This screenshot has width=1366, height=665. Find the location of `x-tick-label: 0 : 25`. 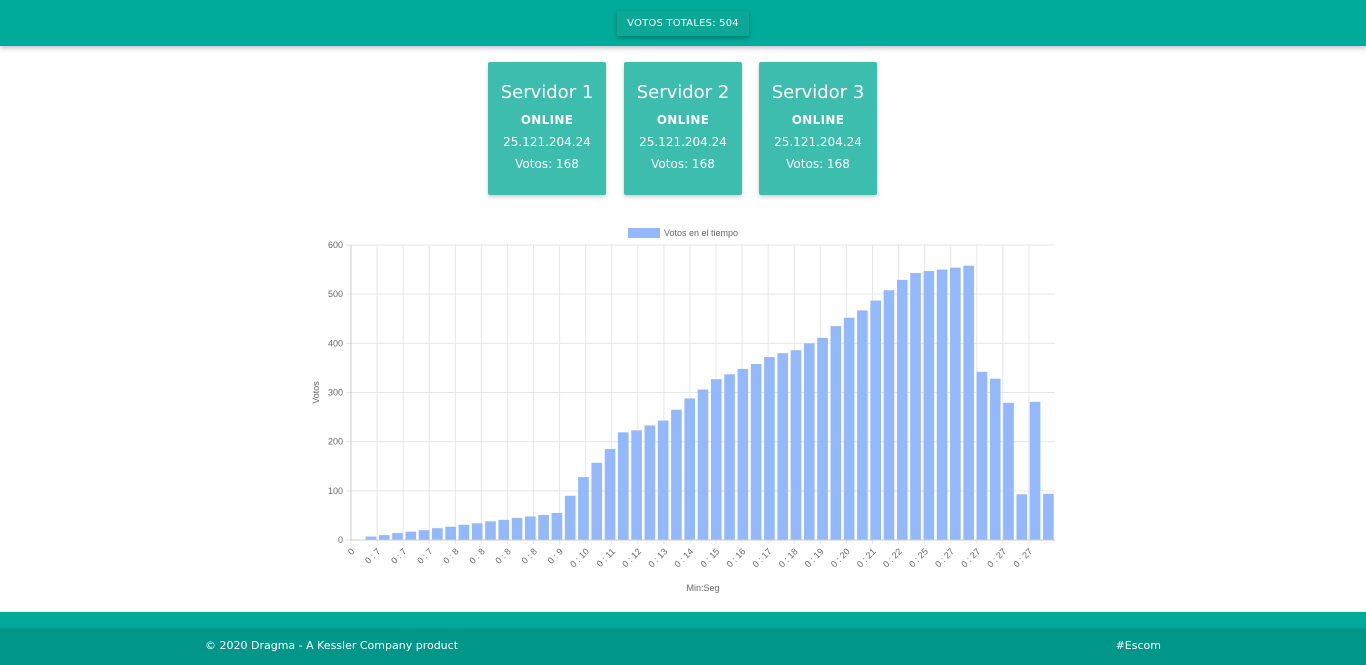

x-tick-label: 0 : 25 is located at coordinates (918, 557).